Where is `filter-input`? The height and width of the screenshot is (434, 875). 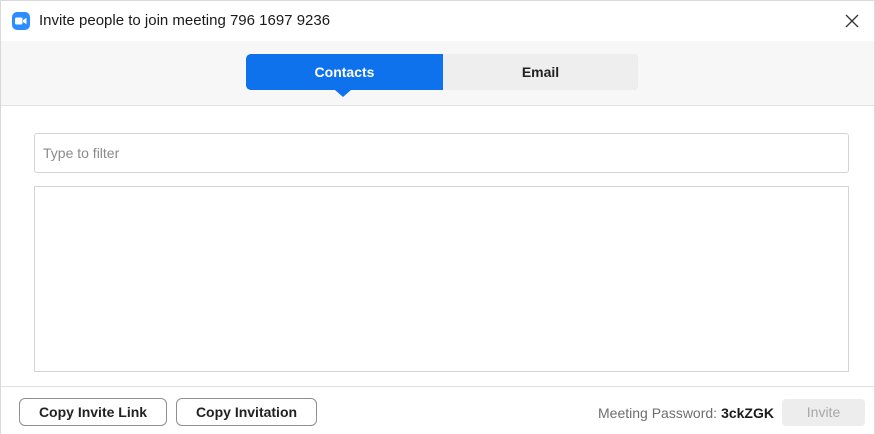 filter-input is located at coordinates (441, 153).